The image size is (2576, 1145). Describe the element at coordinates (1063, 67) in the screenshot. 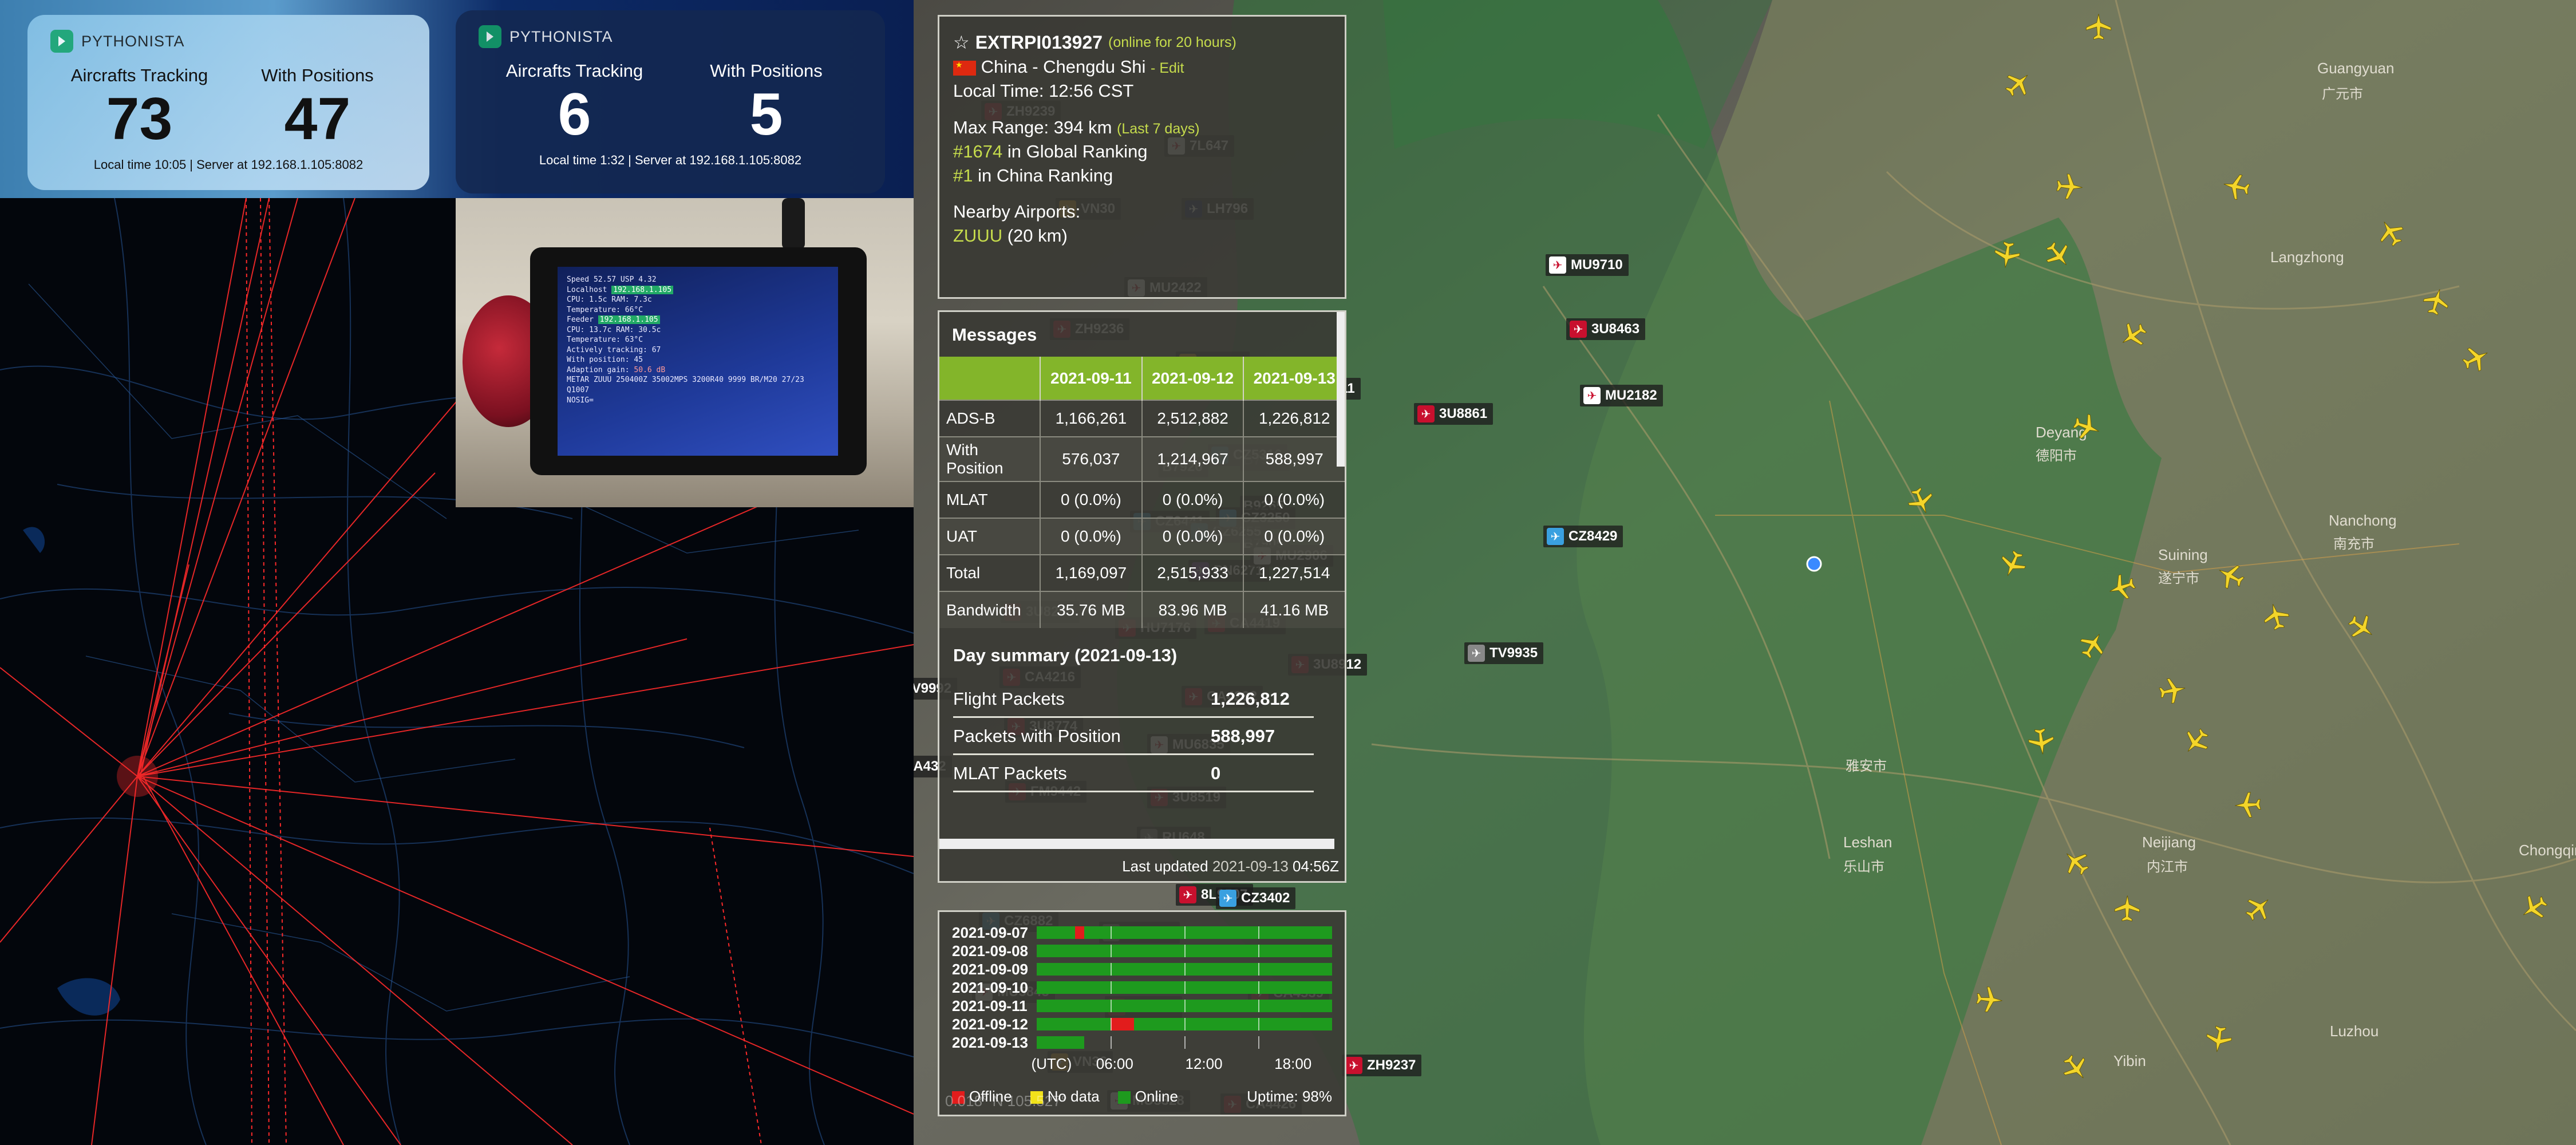

I see `location-text: China - Chengdu Shi` at that location.